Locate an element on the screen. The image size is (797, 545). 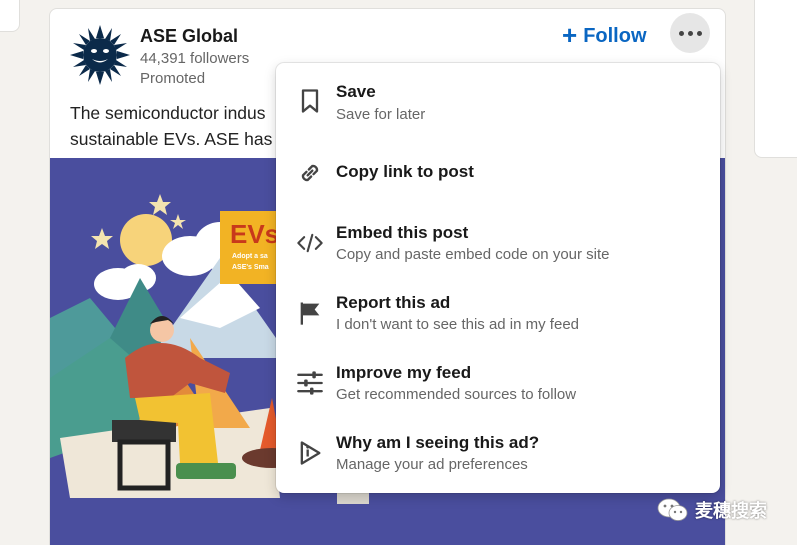
menu-item-title: Copy link to post is located at coordinates (405, 171).